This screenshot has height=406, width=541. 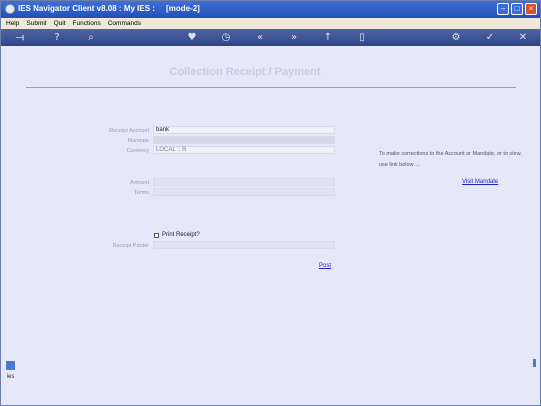 What do you see at coordinates (271, 87) in the screenshot?
I see `title-divider` at bounding box center [271, 87].